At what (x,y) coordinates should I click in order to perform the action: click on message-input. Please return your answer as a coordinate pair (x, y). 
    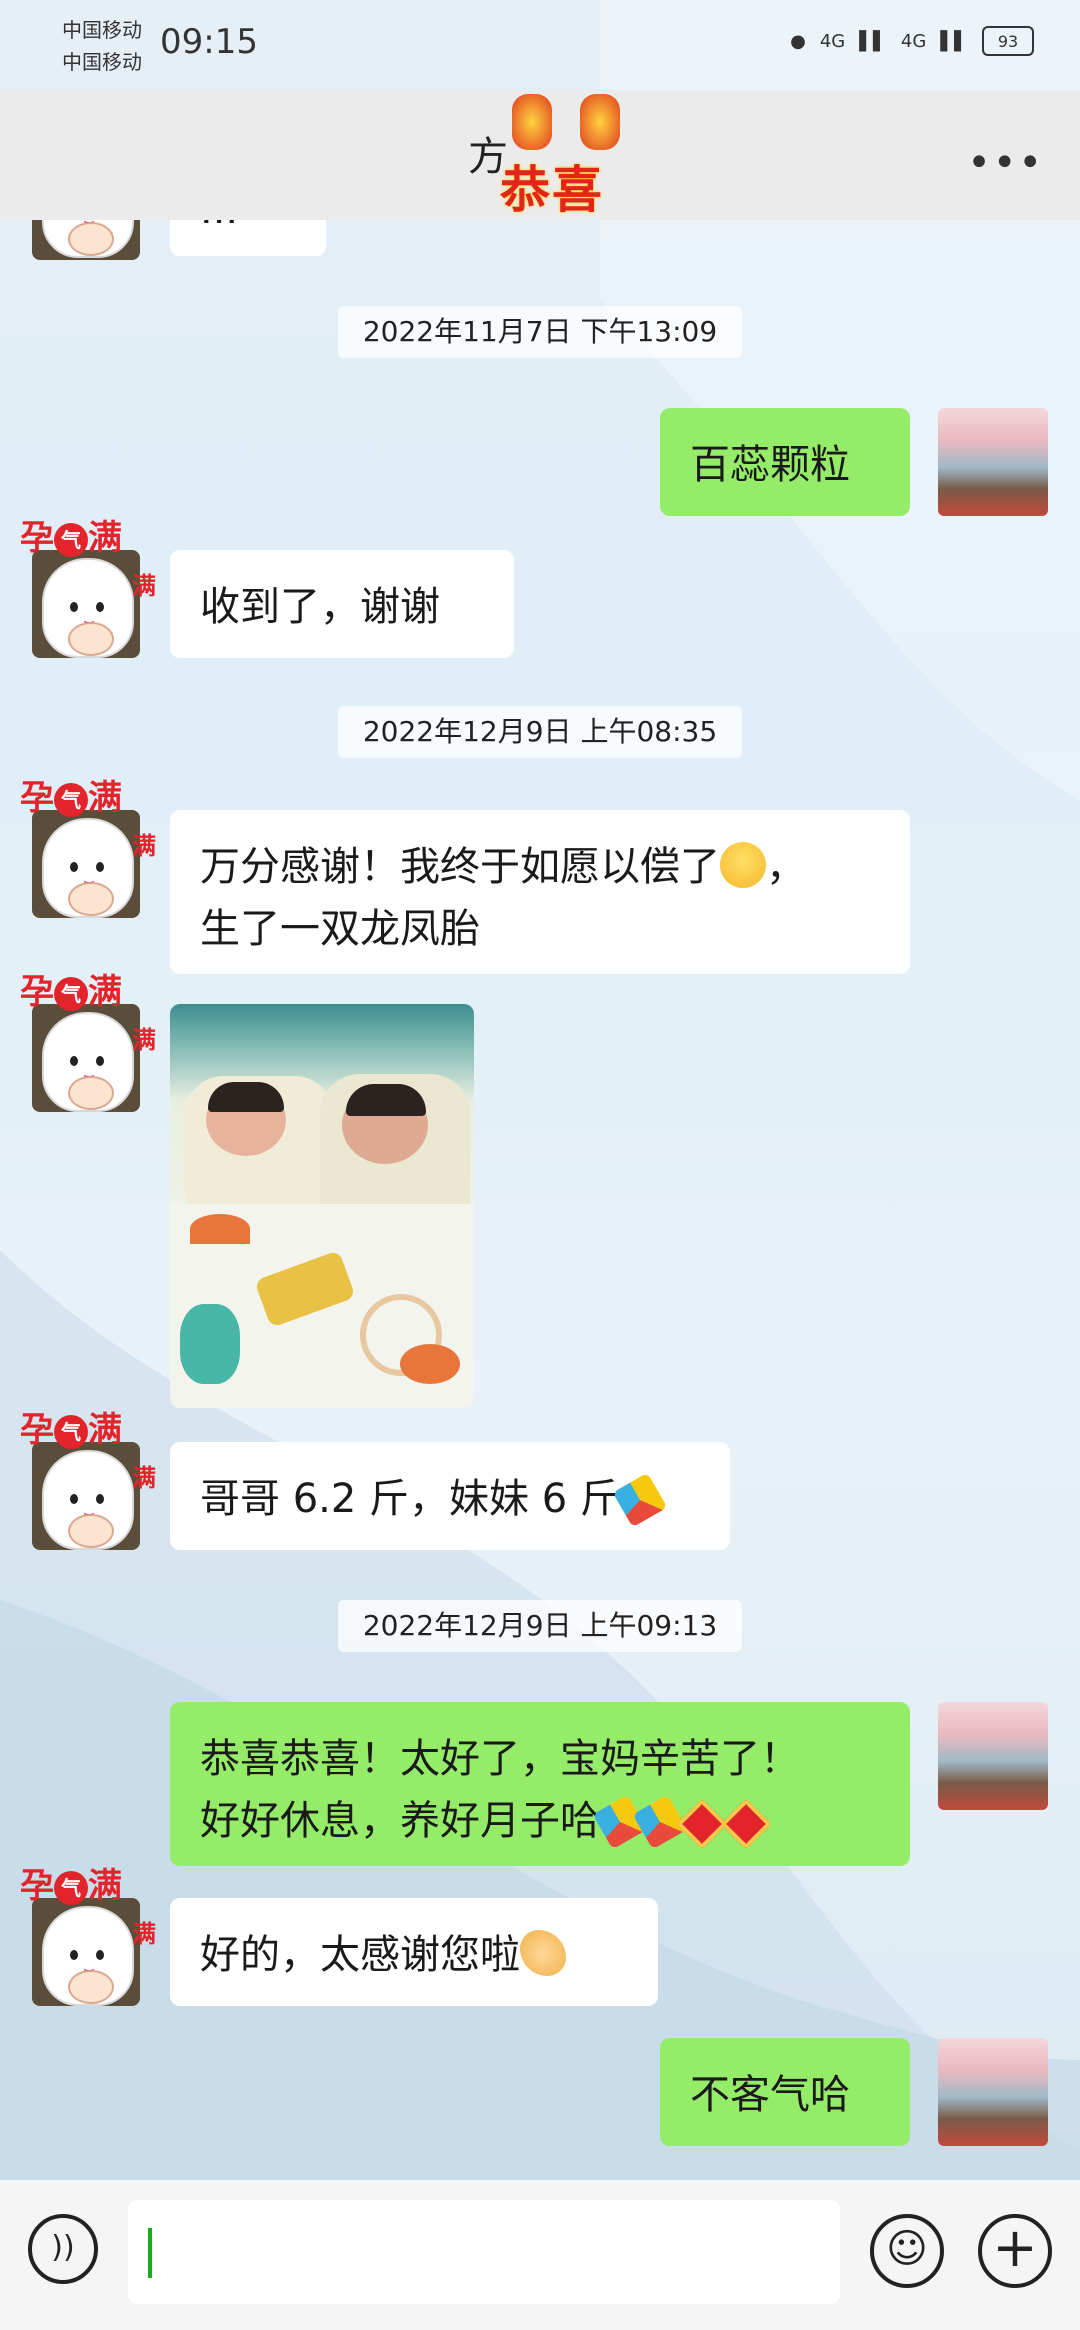
    Looking at the image, I should click on (484, 2252).